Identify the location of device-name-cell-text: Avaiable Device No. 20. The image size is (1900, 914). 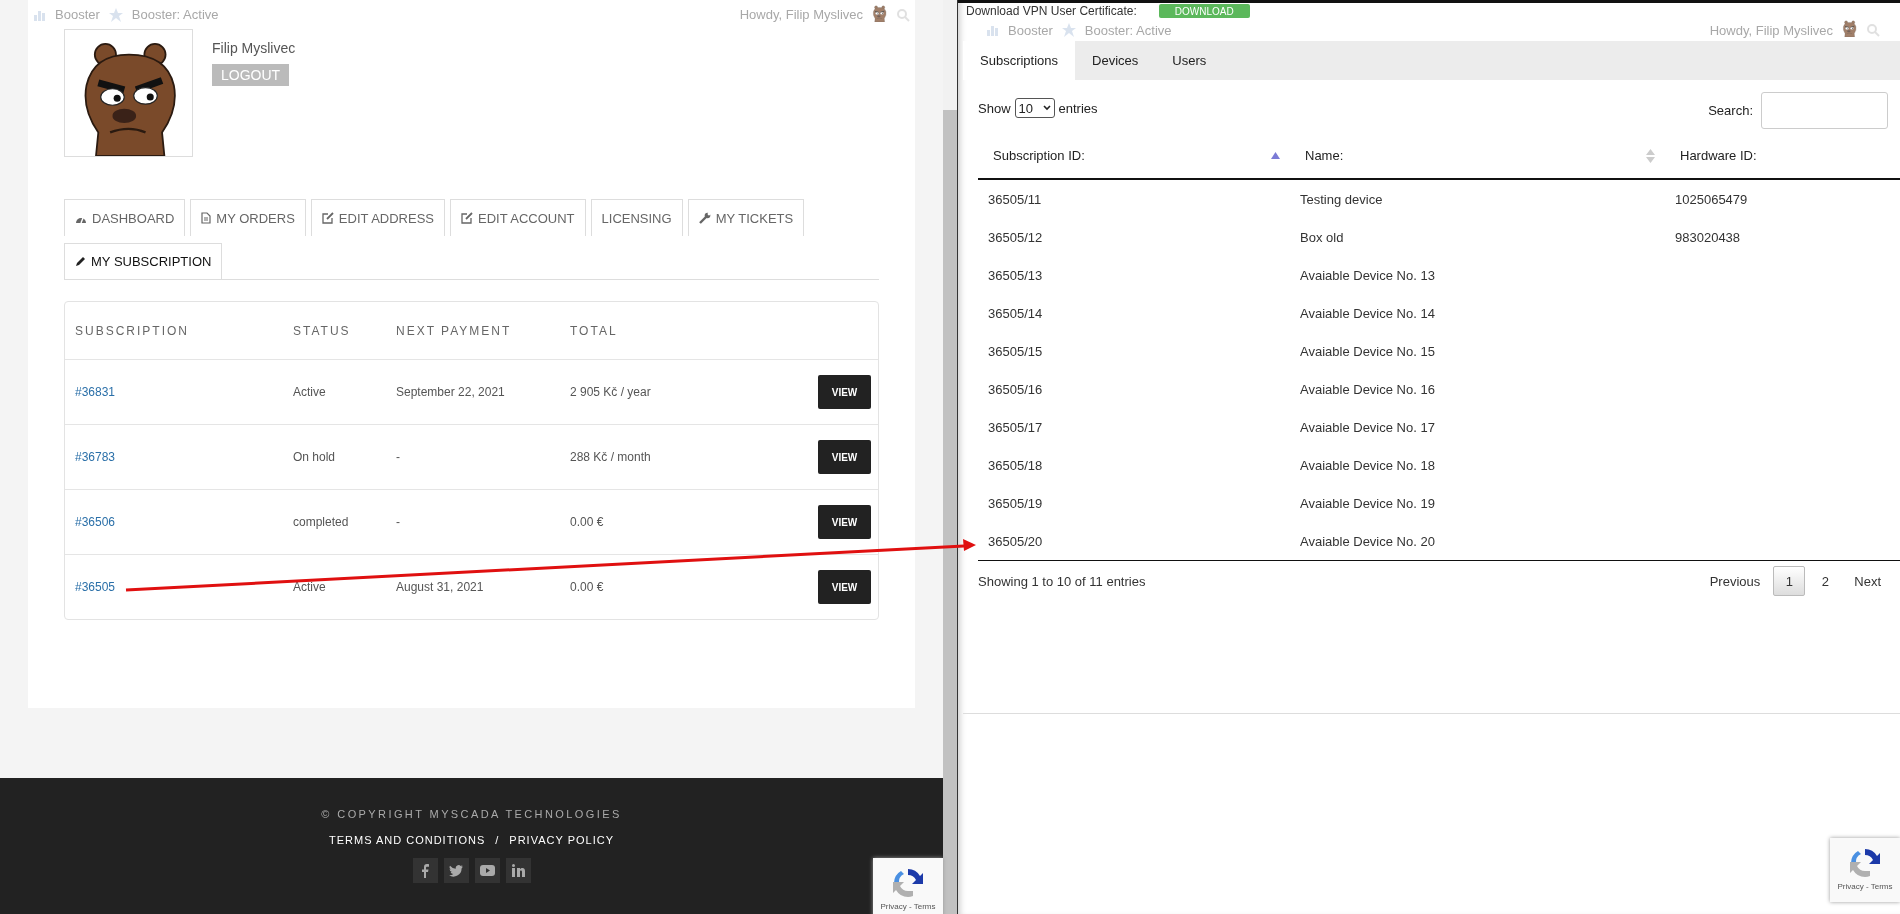
(1367, 541).